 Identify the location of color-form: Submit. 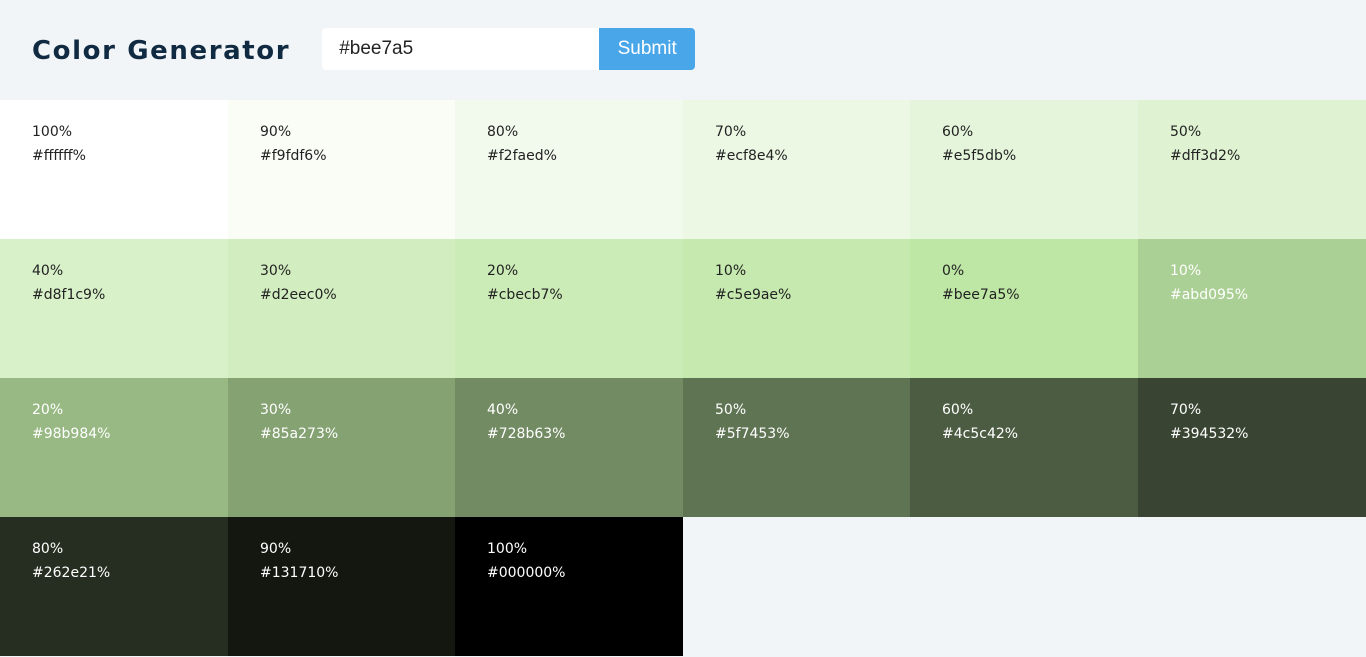
(509, 49).